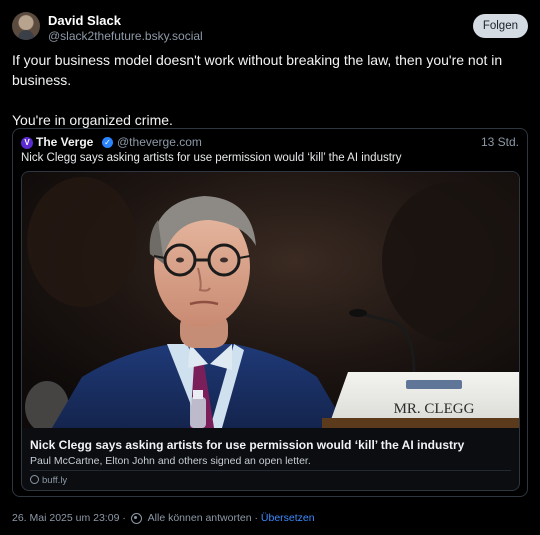  What do you see at coordinates (125, 36) in the screenshot?
I see `author-handle: @slack2thefuture.bsky.social` at bounding box center [125, 36].